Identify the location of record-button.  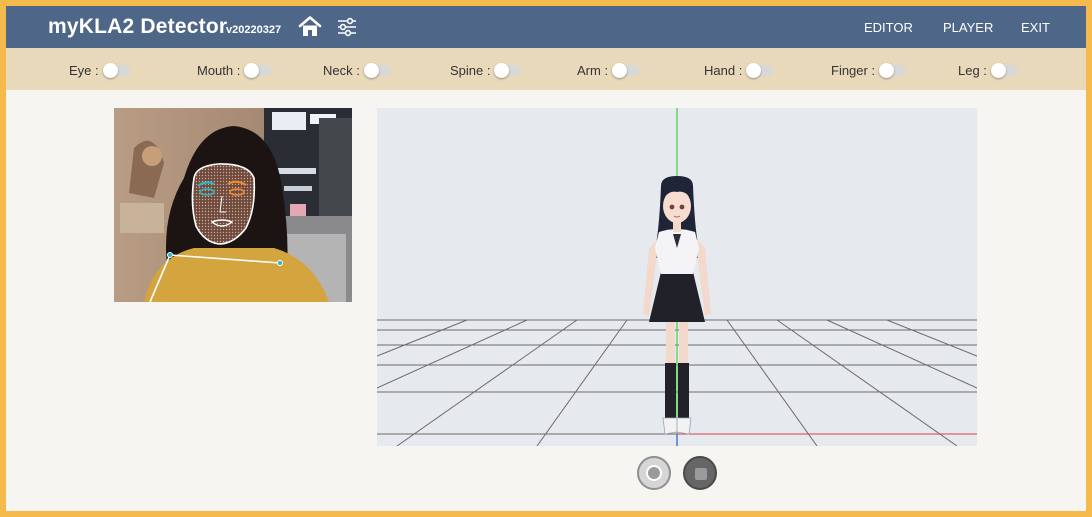
(654, 473).